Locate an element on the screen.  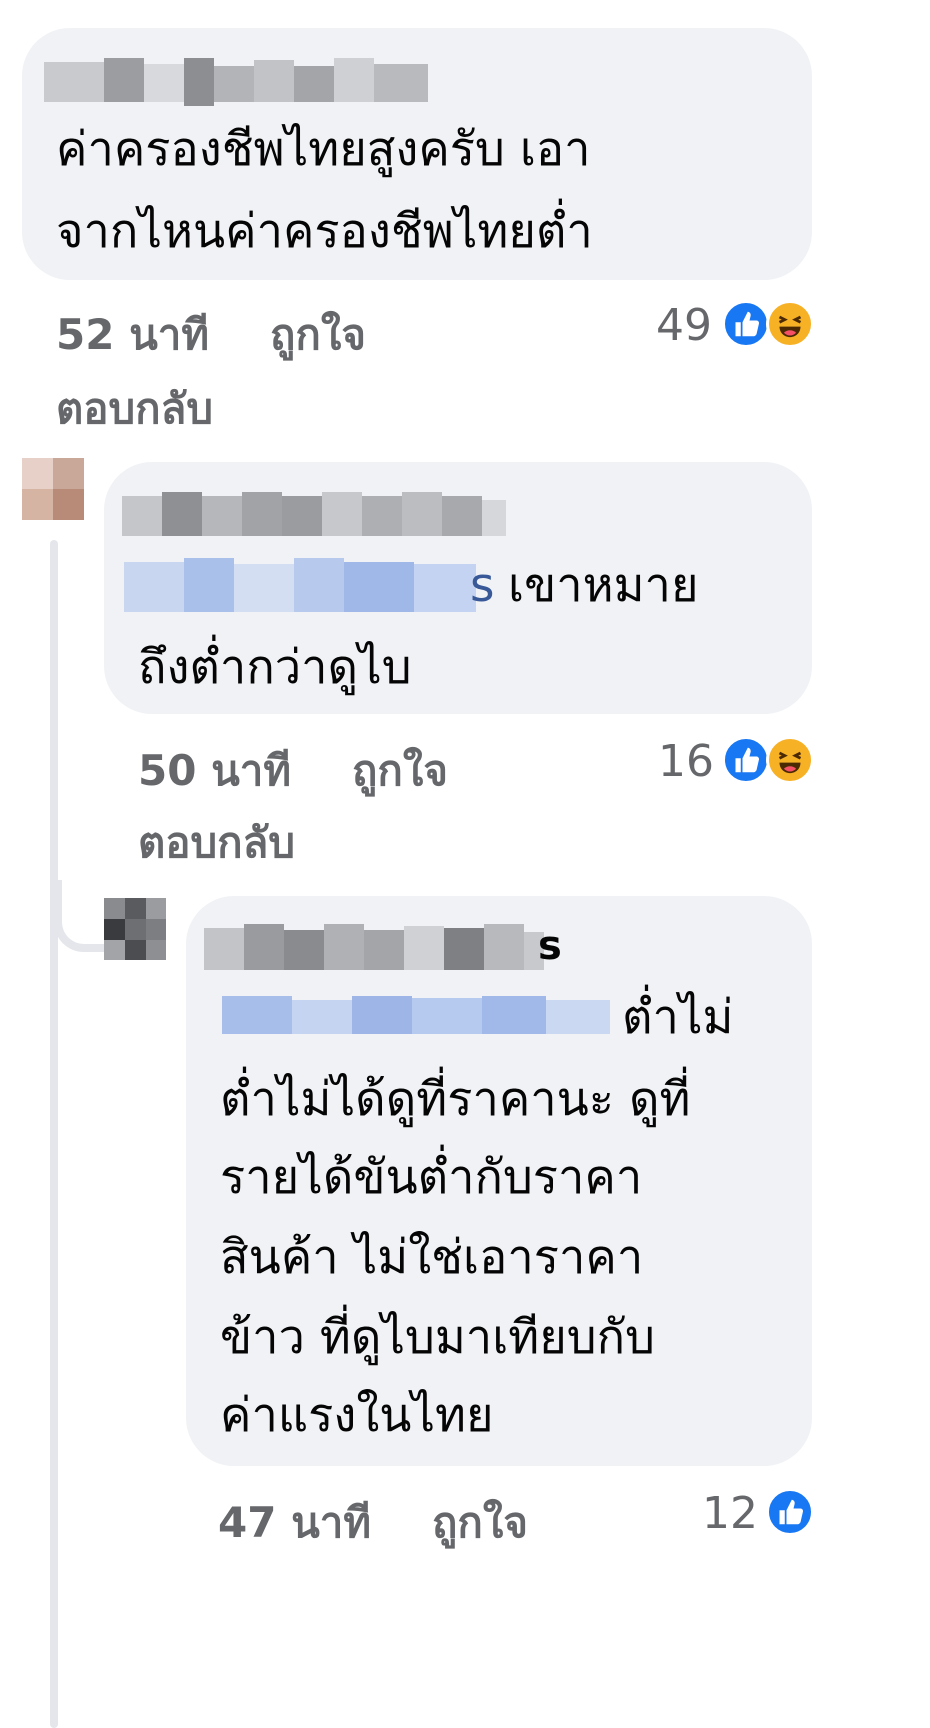
comment-text-line: สินค้า ไม่ใช่เอาราคา is located at coordinates (432, 1257).